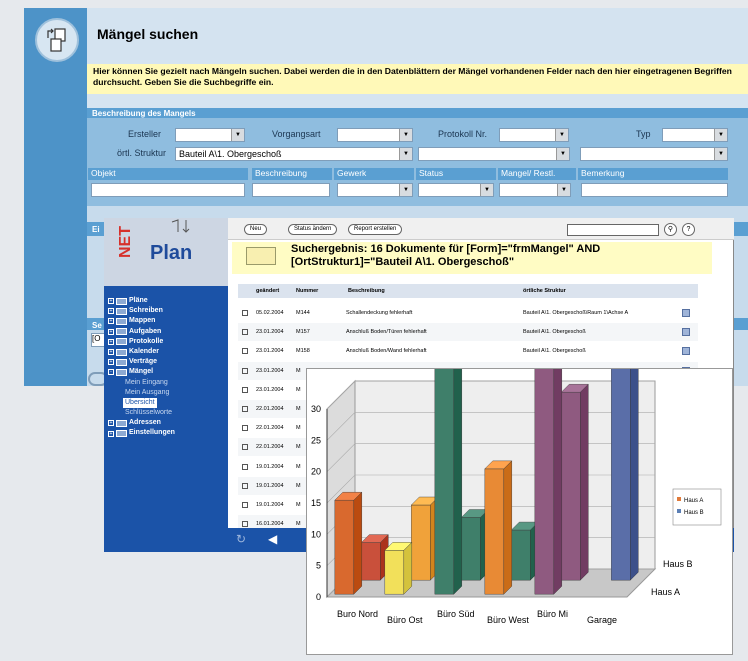  I want to click on y-tick-label: 25, so click(316, 440).